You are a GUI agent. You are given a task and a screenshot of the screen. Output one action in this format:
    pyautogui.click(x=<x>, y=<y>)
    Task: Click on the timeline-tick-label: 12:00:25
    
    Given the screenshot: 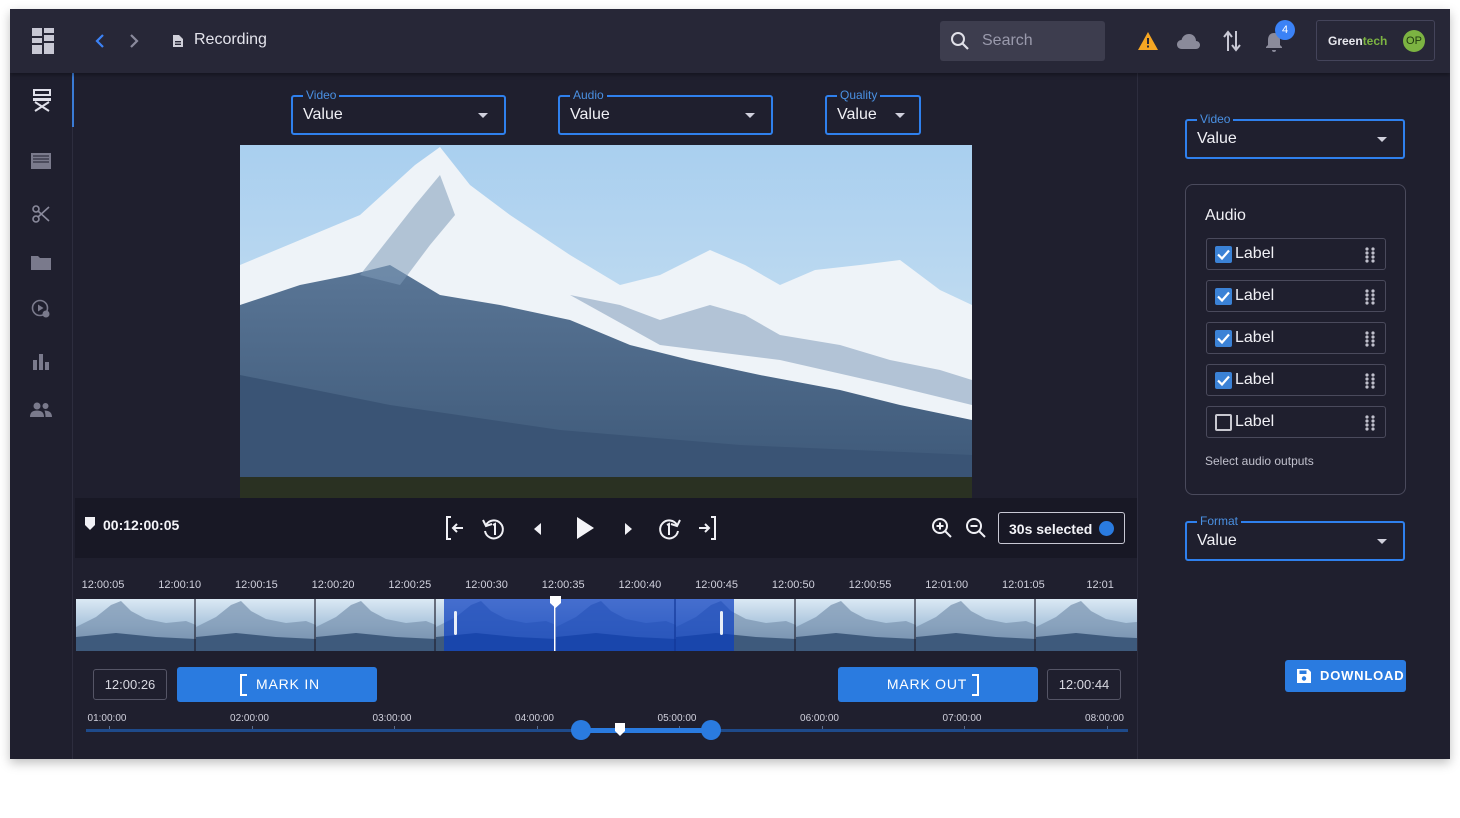 What is the action you would take?
    pyautogui.click(x=410, y=585)
    